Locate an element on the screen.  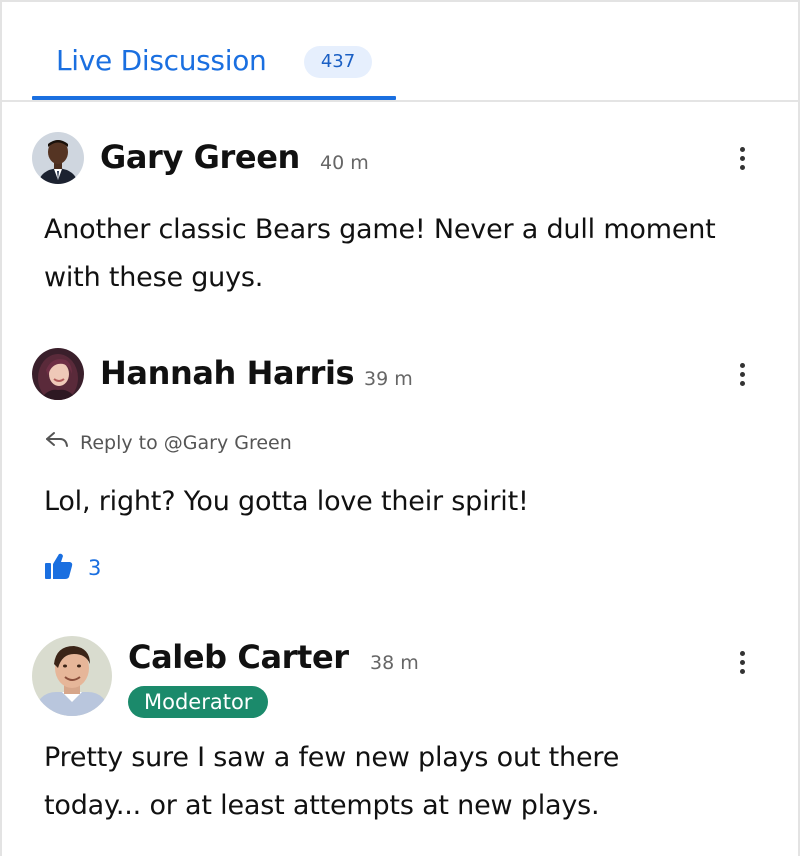
comment-author: Hannah Harris is located at coordinates (227, 373).